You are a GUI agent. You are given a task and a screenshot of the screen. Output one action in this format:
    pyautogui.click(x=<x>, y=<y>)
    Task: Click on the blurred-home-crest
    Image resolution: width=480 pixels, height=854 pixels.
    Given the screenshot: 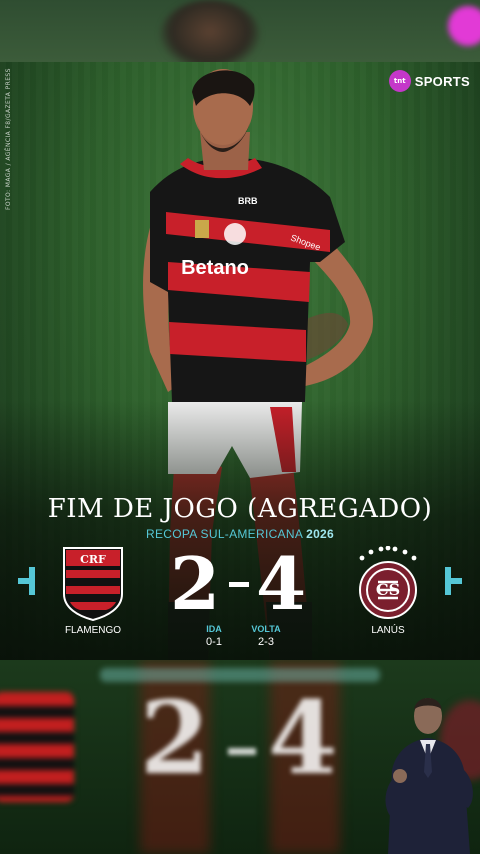 What is the action you would take?
    pyautogui.click(x=37, y=747)
    